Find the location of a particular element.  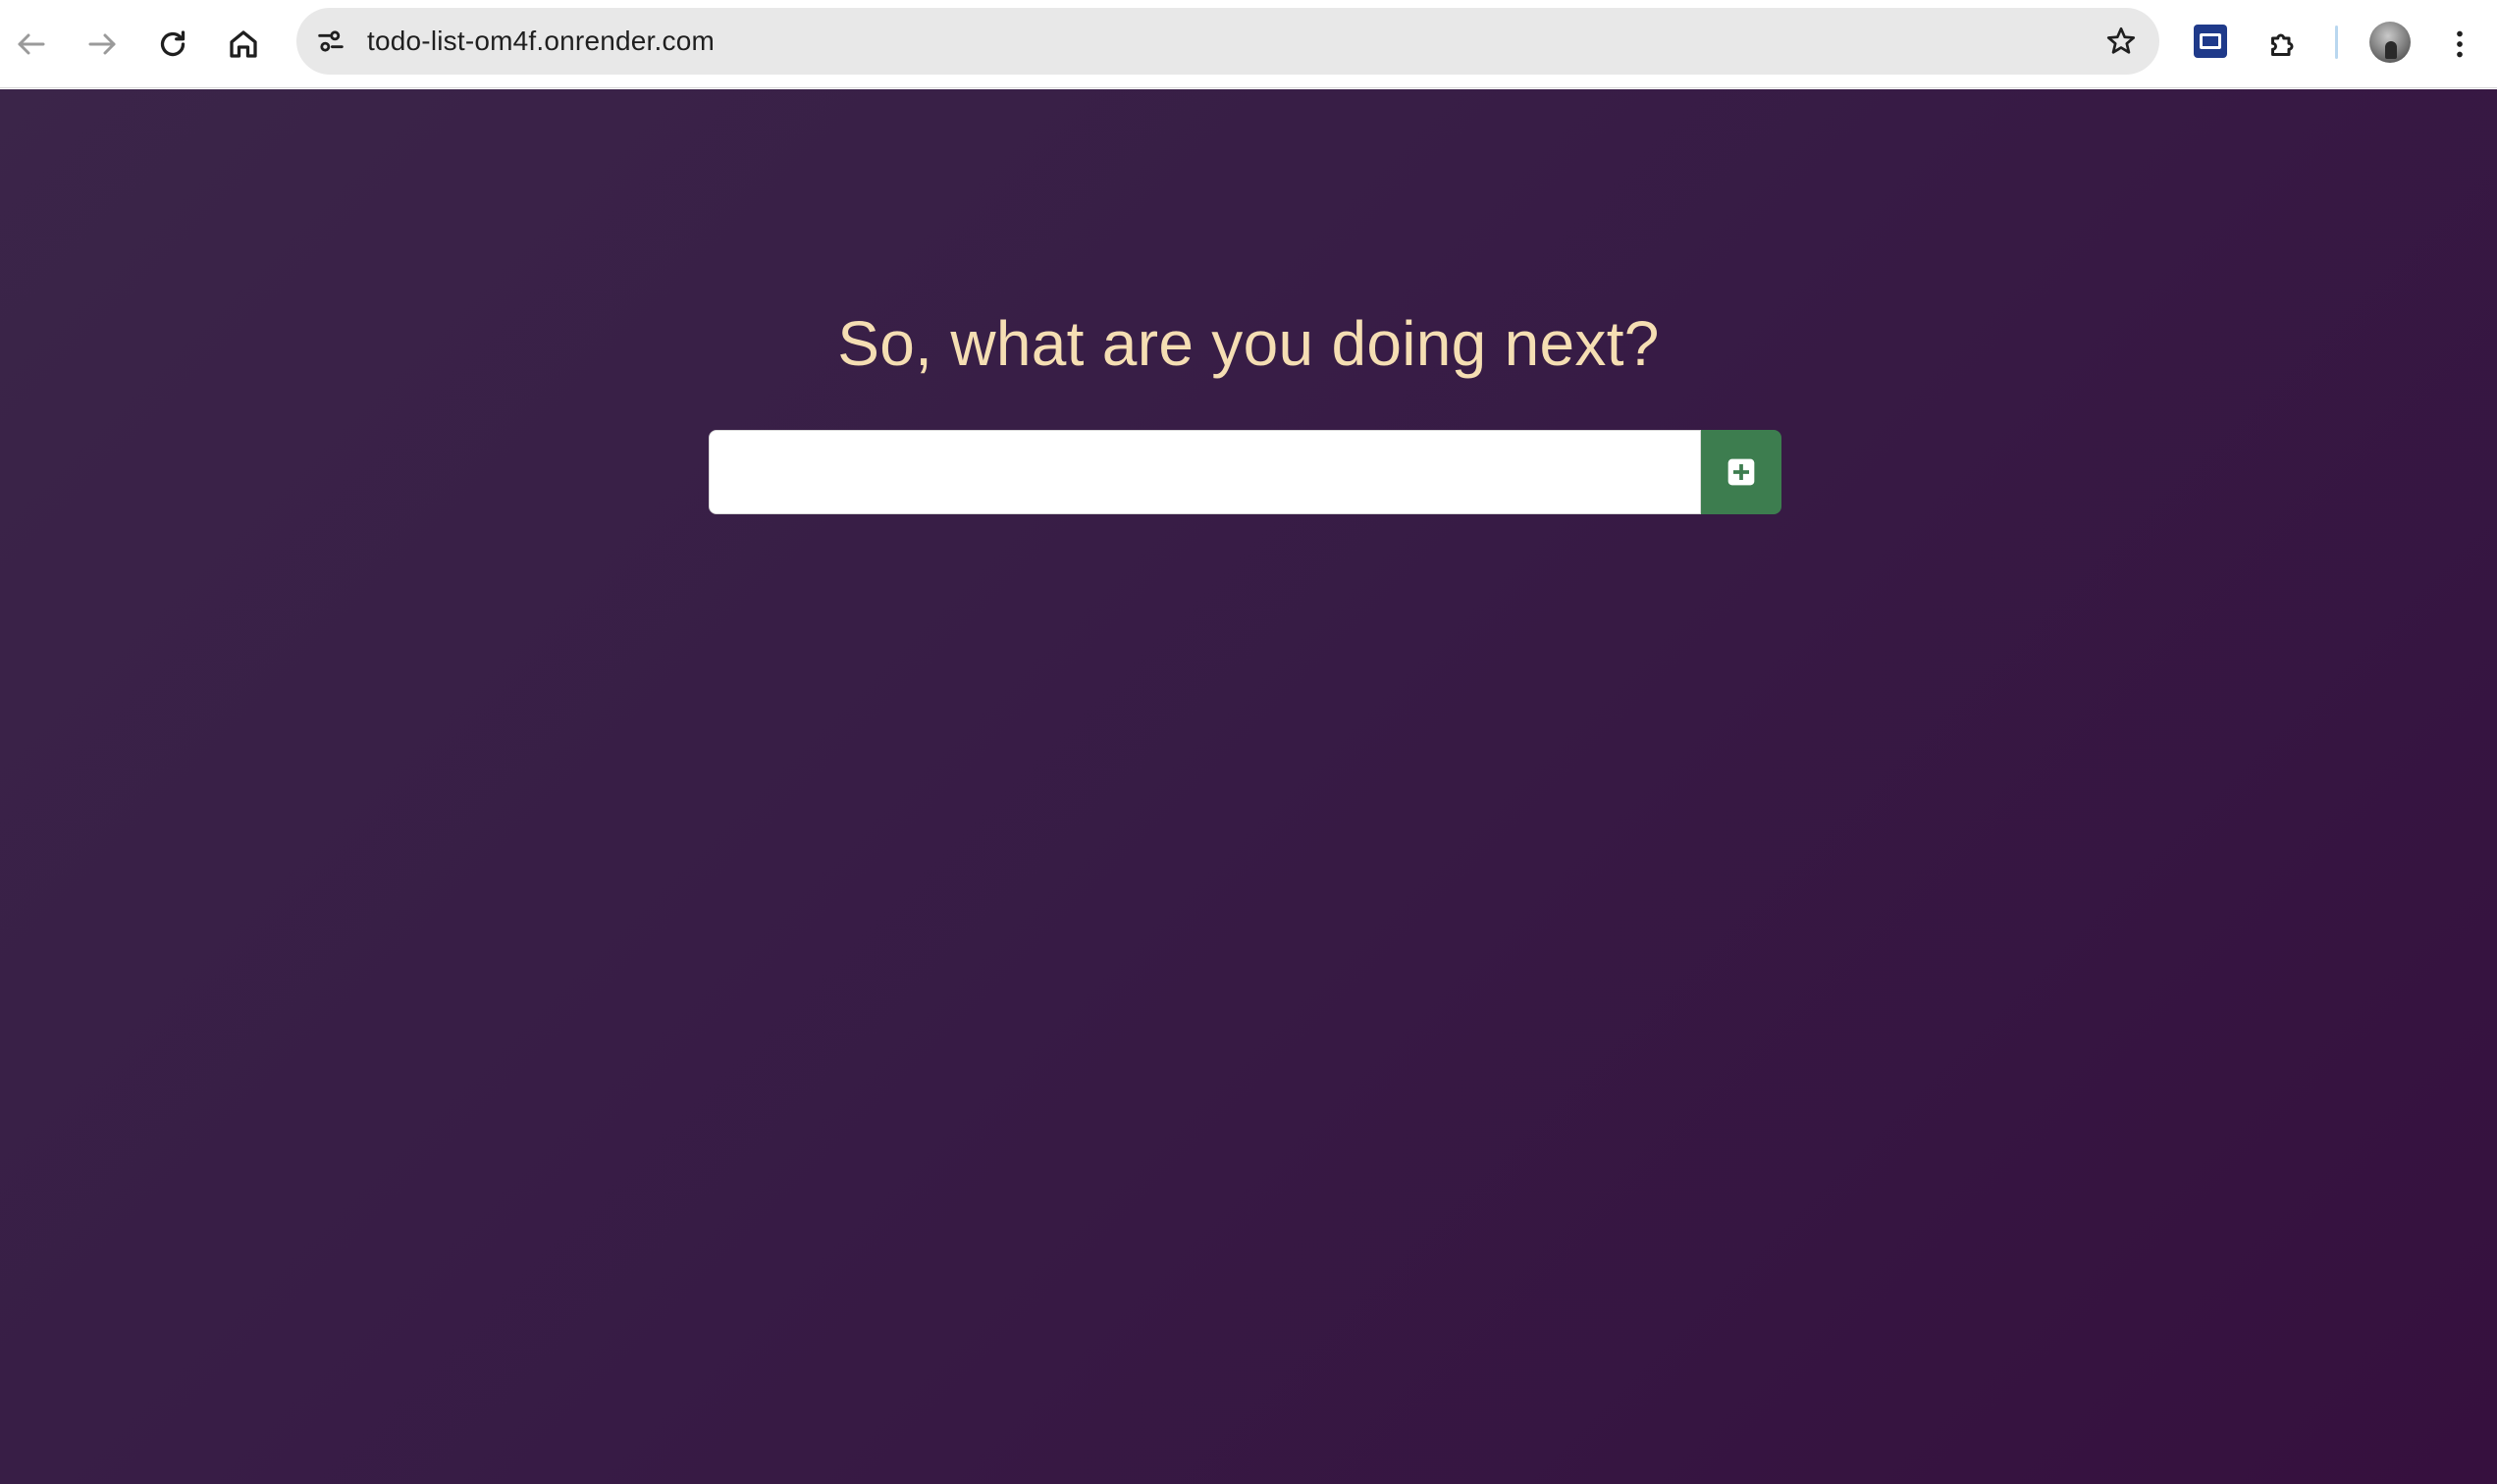

forward-button is located at coordinates (102, 44).